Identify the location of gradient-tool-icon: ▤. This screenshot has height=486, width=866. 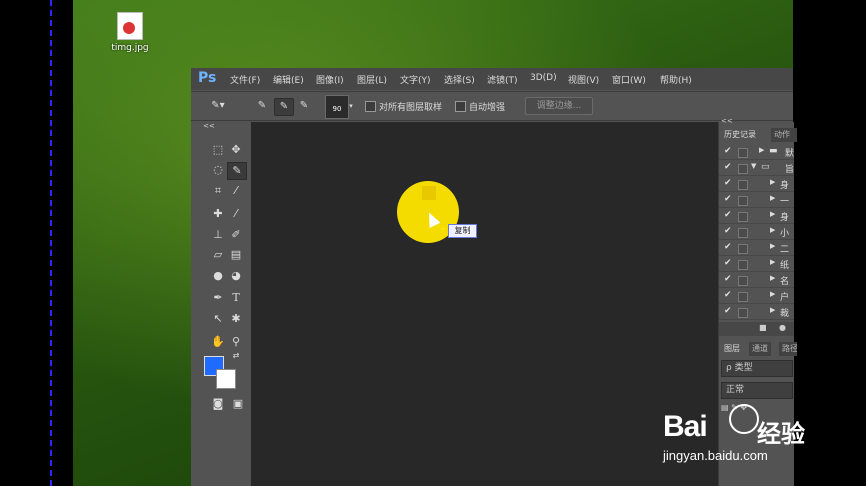
(236, 255).